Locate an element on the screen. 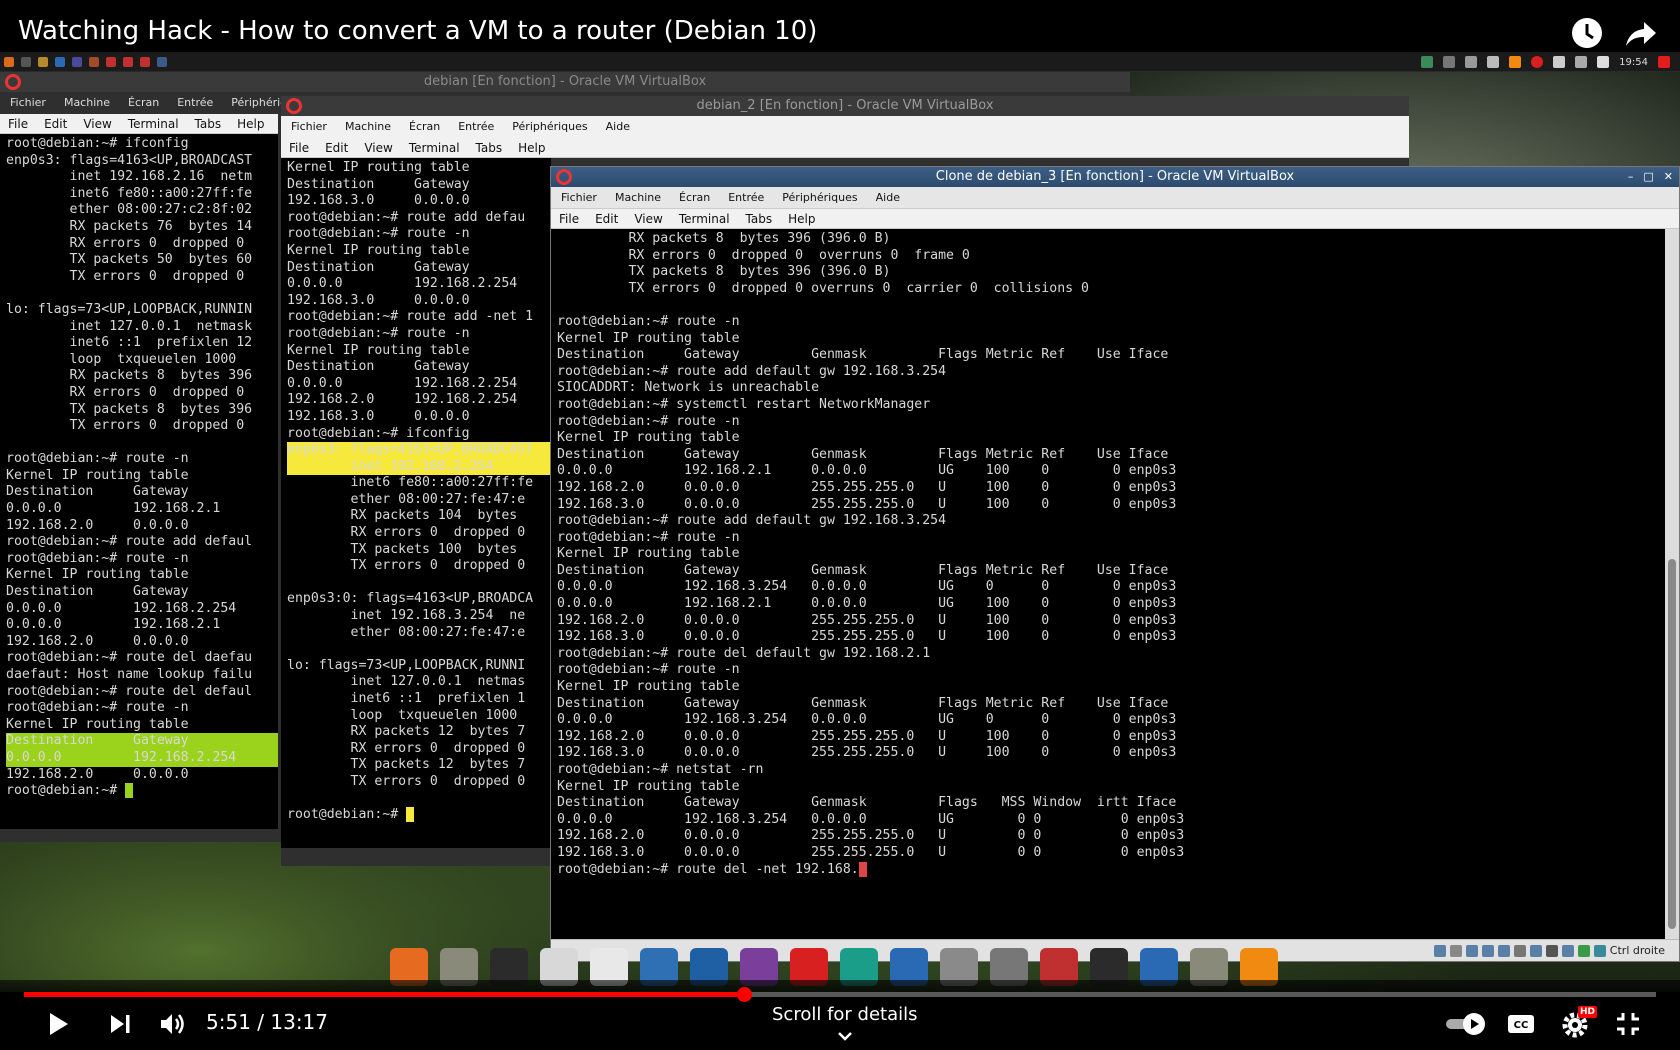 This screenshot has width=1680, height=1050. optical-drive-icon is located at coordinates (1455, 950).